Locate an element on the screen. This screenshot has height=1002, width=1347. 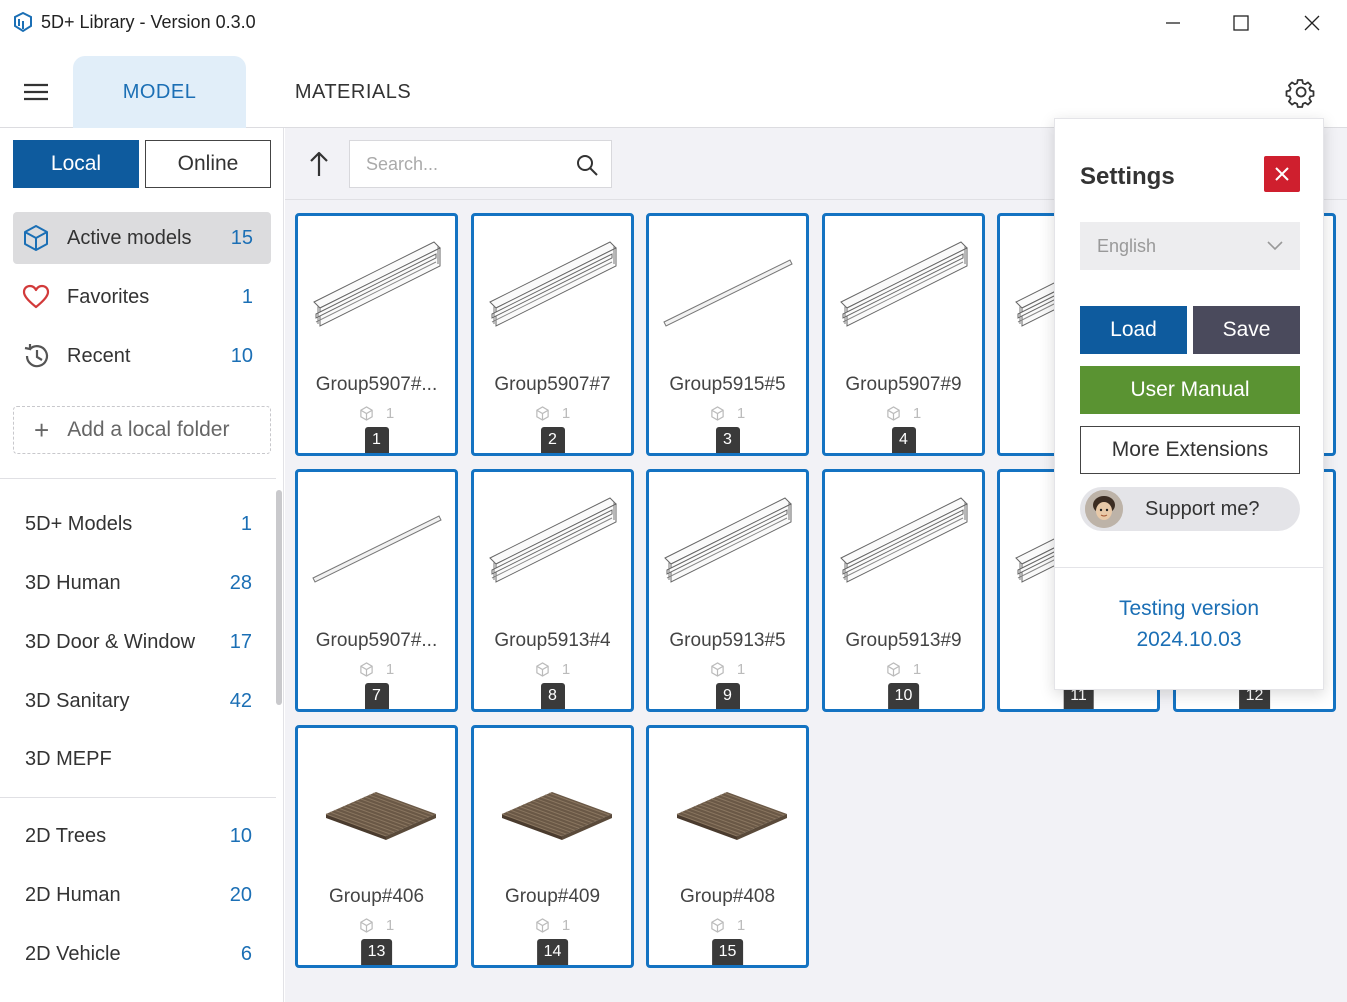
minimize-button is located at coordinates (1173, 23).